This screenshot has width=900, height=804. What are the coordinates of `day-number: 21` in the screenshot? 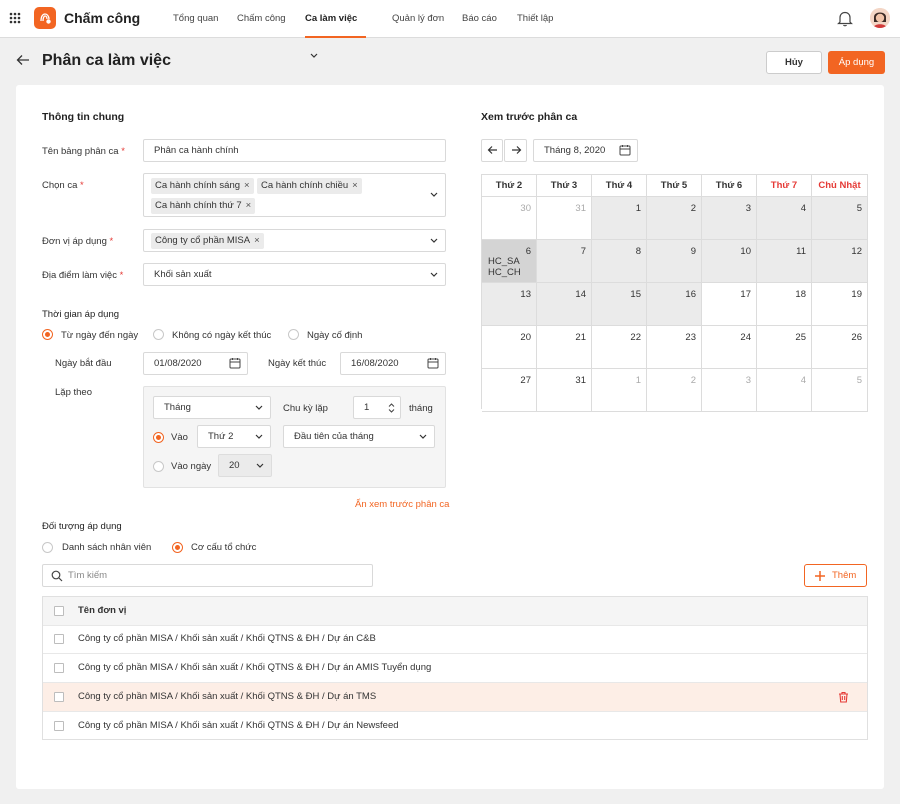 It's located at (580, 337).